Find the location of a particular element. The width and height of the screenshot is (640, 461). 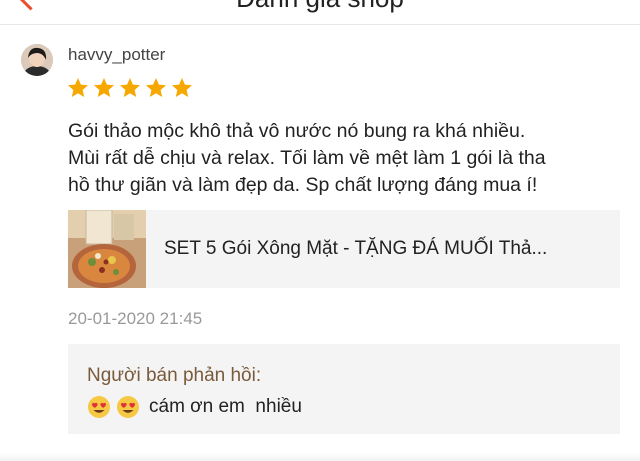

rating-stars is located at coordinates (130, 88).